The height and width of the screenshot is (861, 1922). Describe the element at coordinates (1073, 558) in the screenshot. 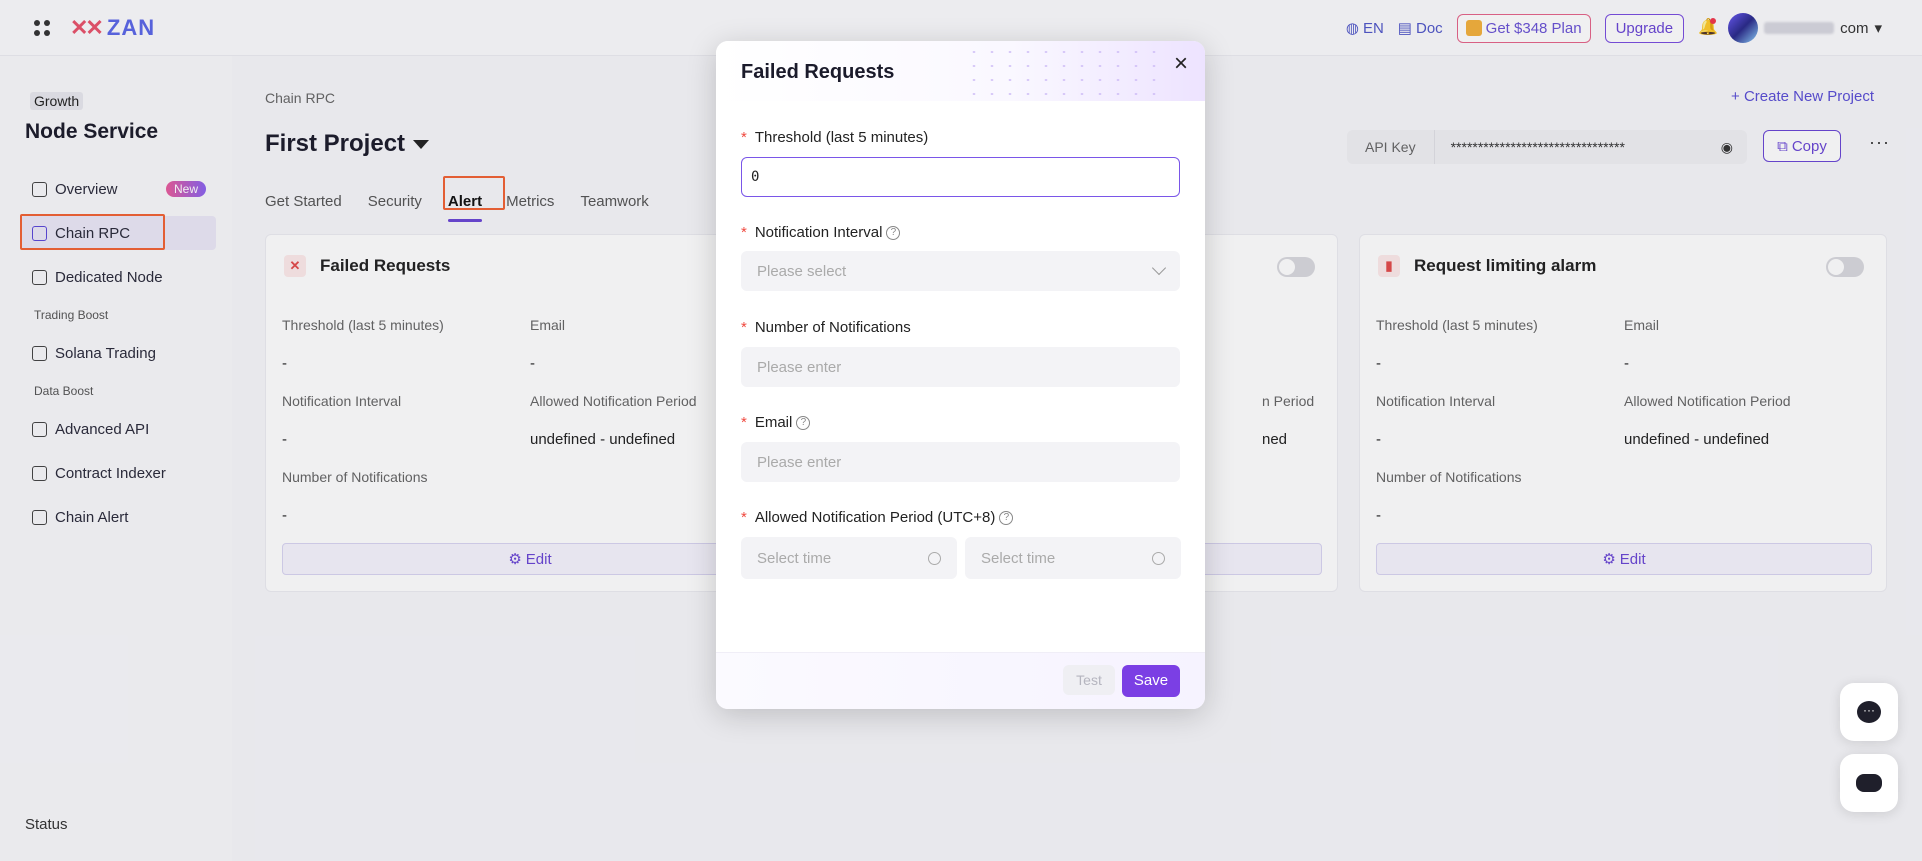

I see `end-time-input: Select time` at that location.